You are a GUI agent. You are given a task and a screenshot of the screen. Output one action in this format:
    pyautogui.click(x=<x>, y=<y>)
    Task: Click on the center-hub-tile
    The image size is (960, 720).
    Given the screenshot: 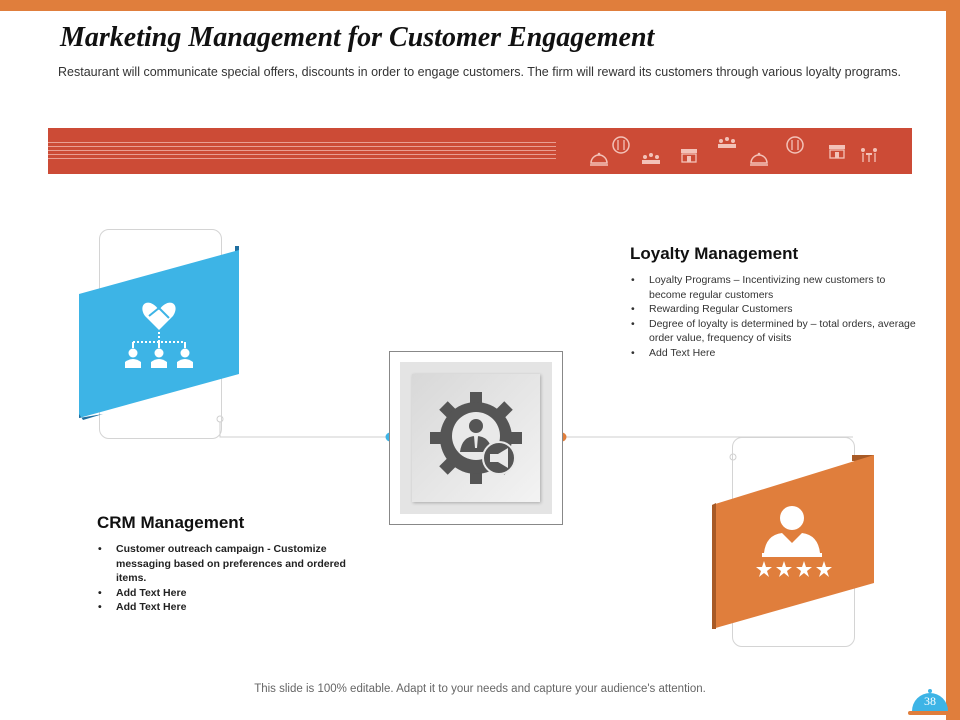 What is the action you would take?
    pyautogui.click(x=476, y=438)
    